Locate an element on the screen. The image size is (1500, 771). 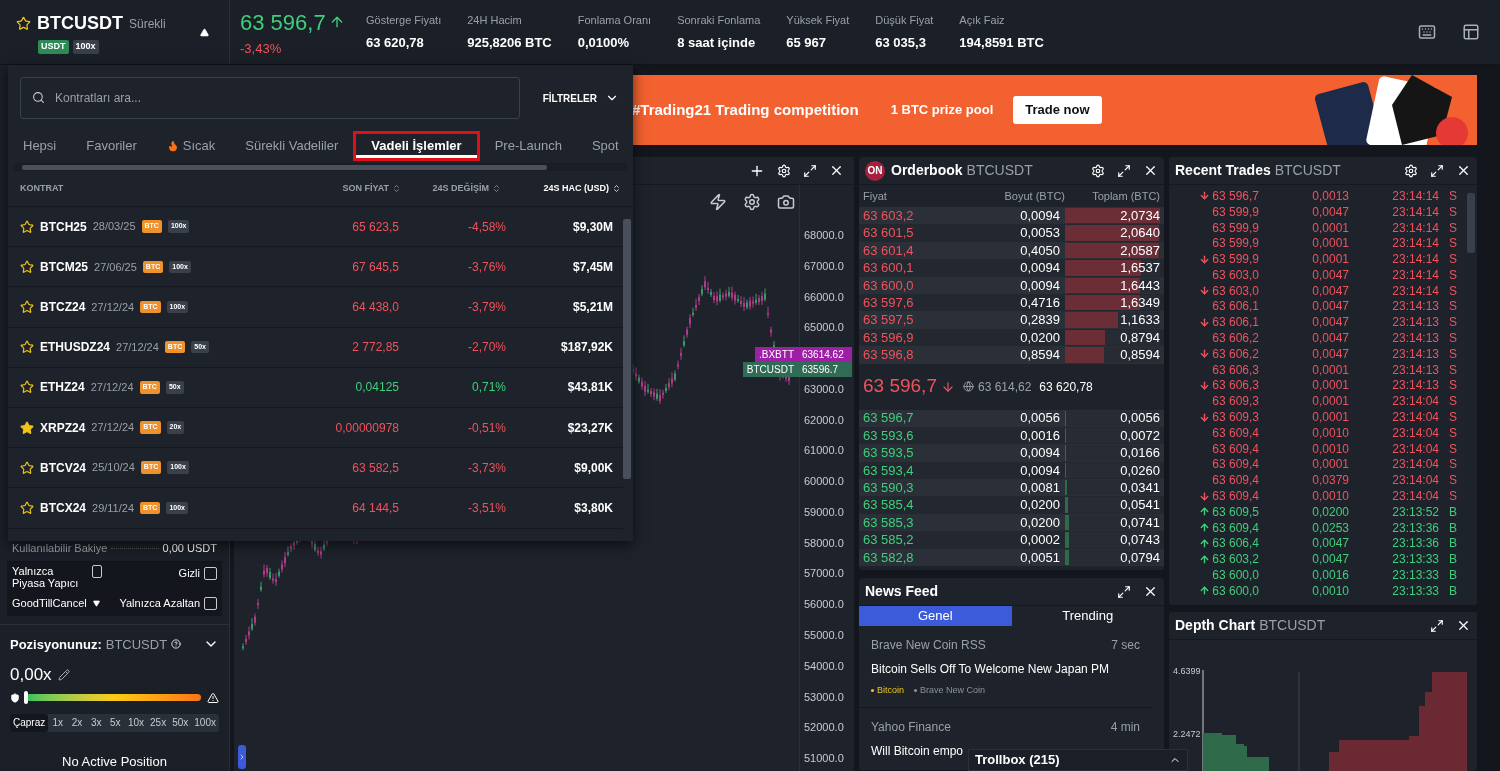
filters-button: FİLTRELER is located at coordinates (580, 98).